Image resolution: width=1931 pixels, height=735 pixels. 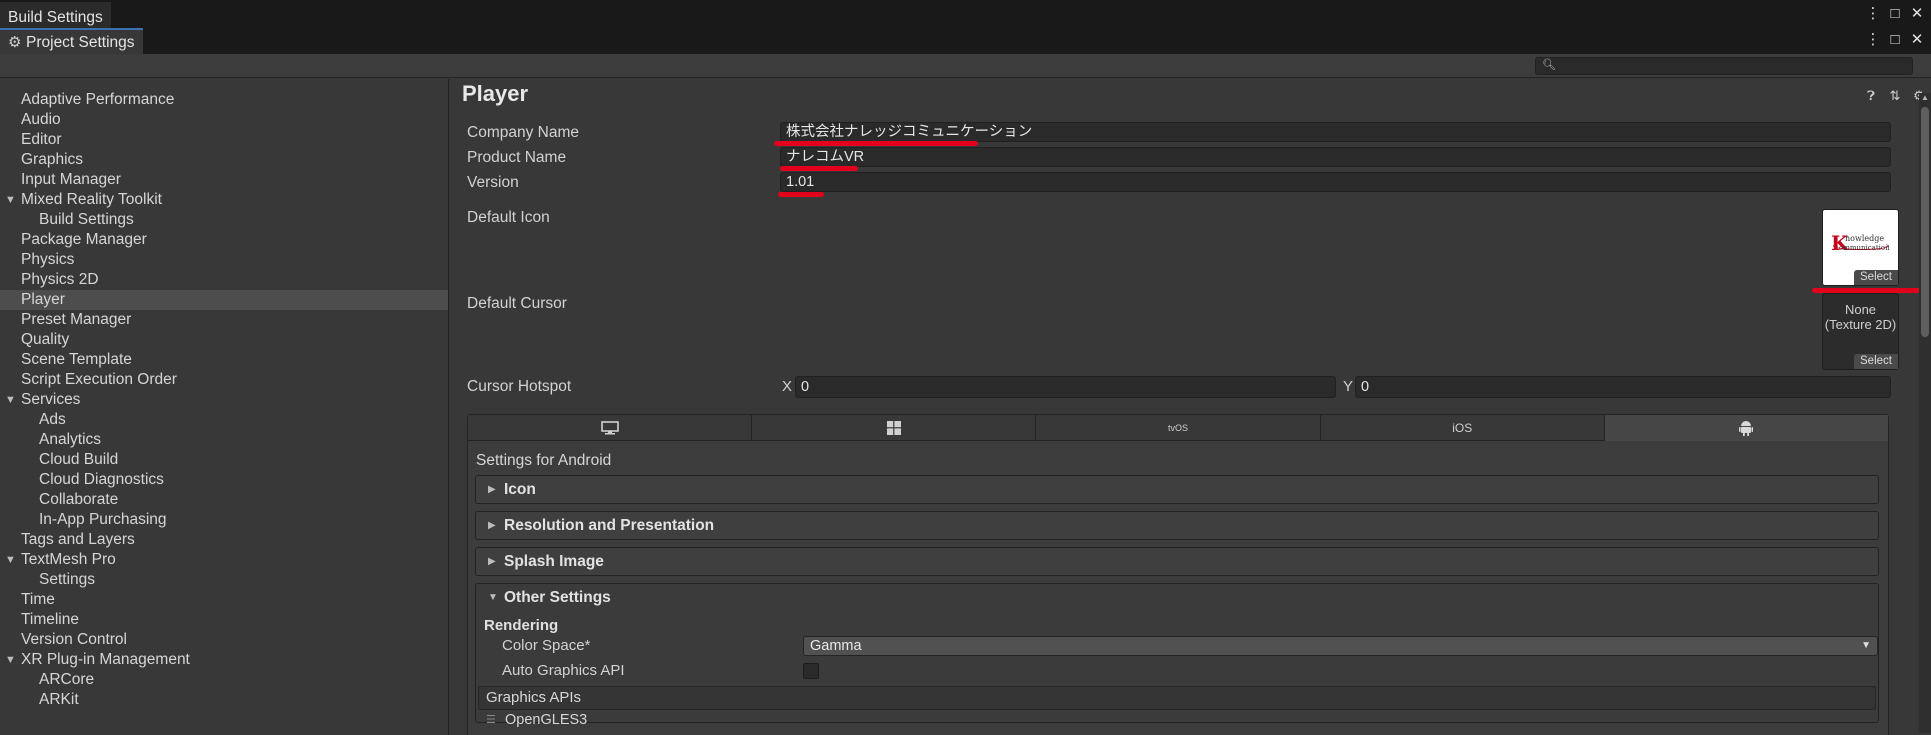 What do you see at coordinates (80, 42) in the screenshot?
I see `tab-project-settings-label: Project Settings` at bounding box center [80, 42].